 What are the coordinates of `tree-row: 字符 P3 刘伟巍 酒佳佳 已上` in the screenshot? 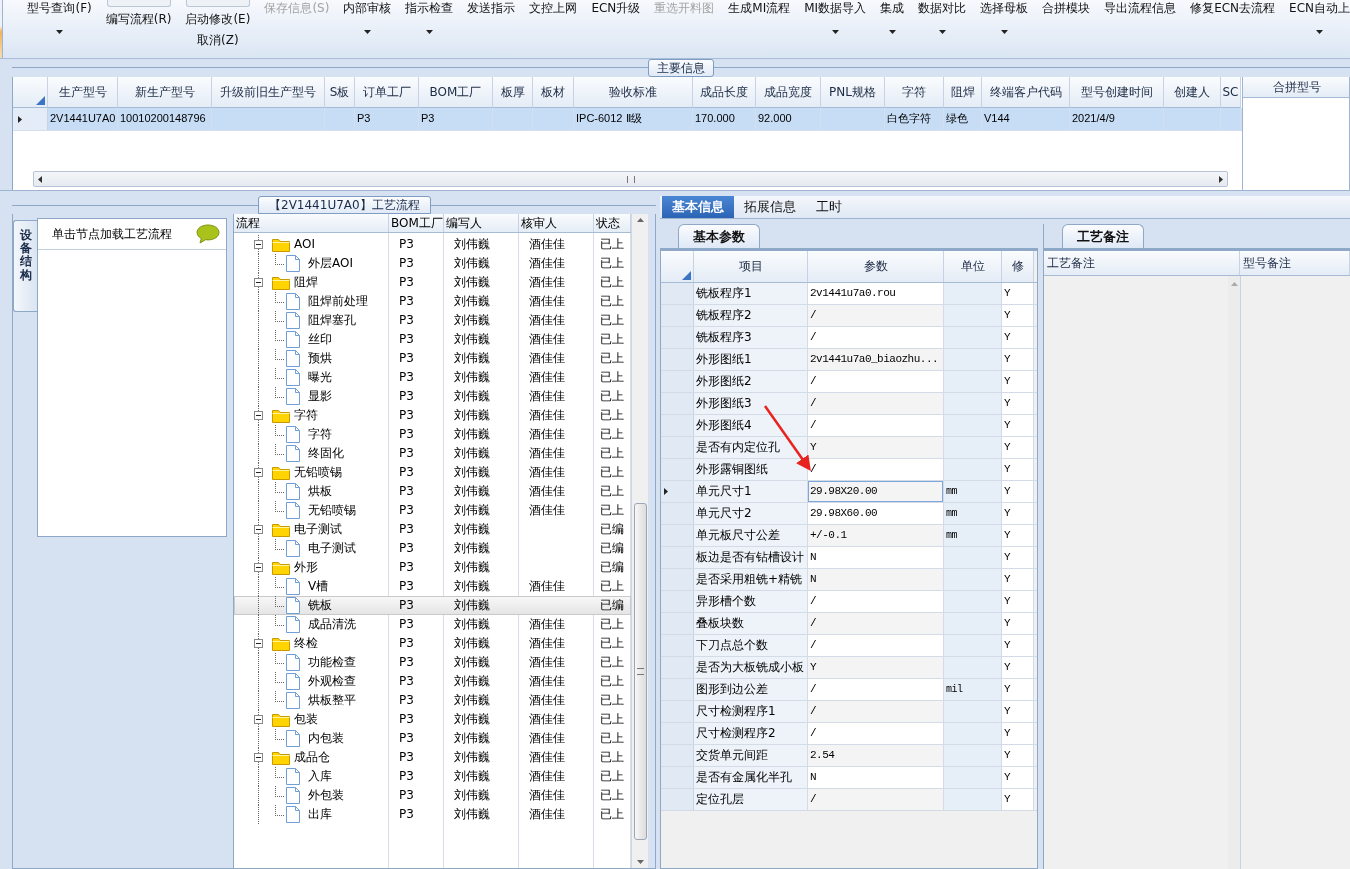 It's located at (432, 415).